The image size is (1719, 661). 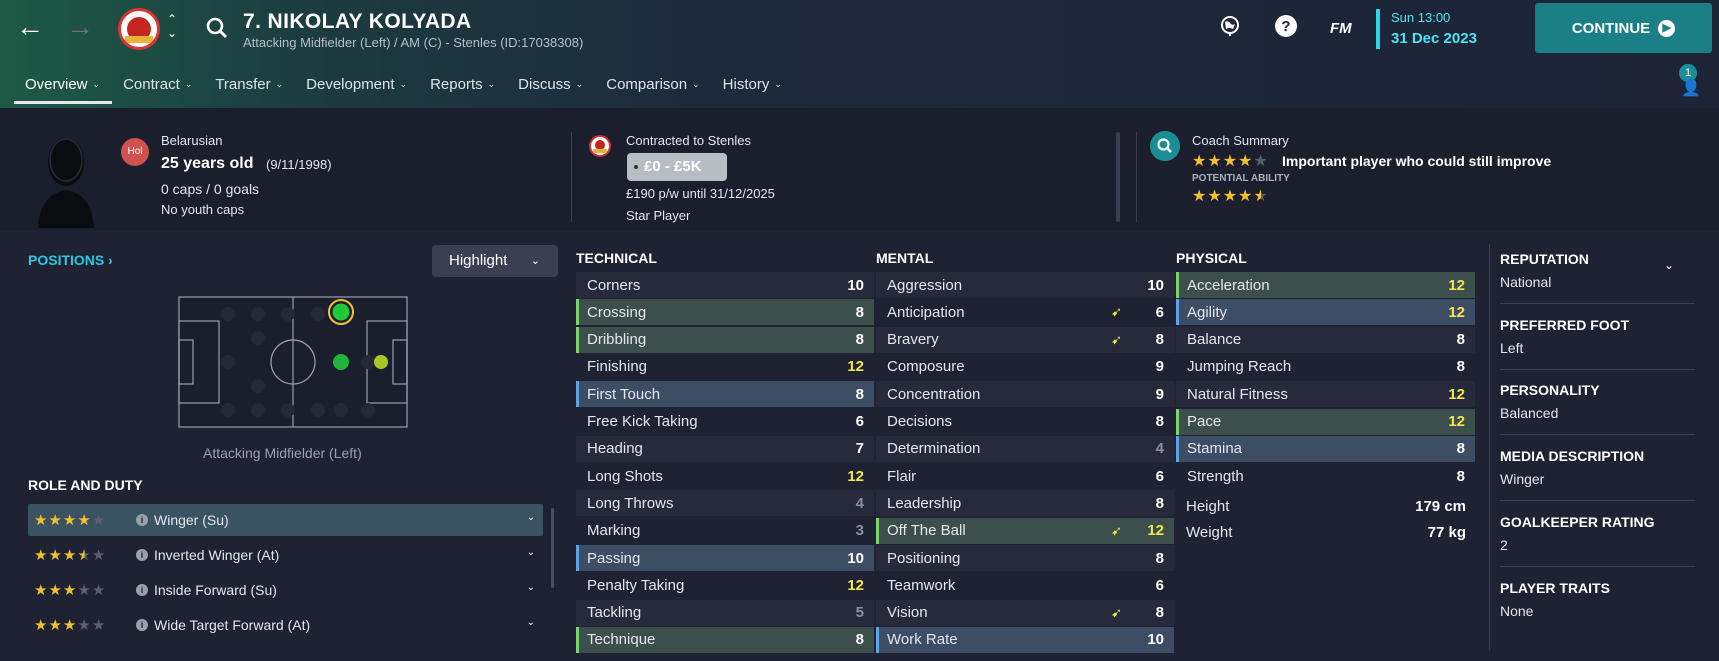 I want to click on globe-icon, so click(x=1230, y=25).